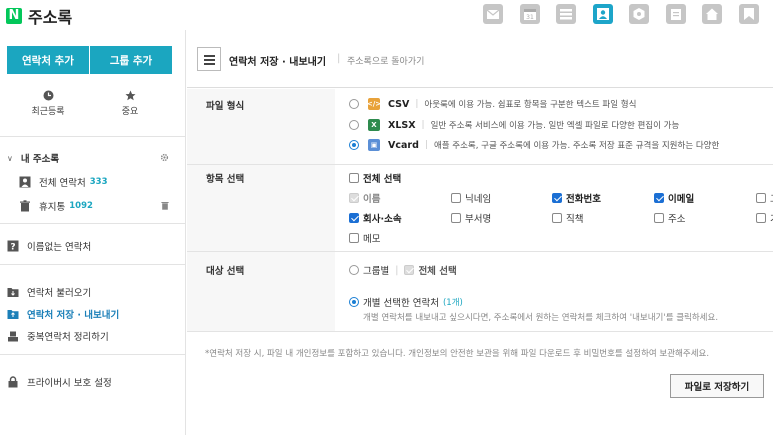 This screenshot has width=773, height=435. Describe the element at coordinates (25, 206) in the screenshot. I see `trash-icon` at that location.